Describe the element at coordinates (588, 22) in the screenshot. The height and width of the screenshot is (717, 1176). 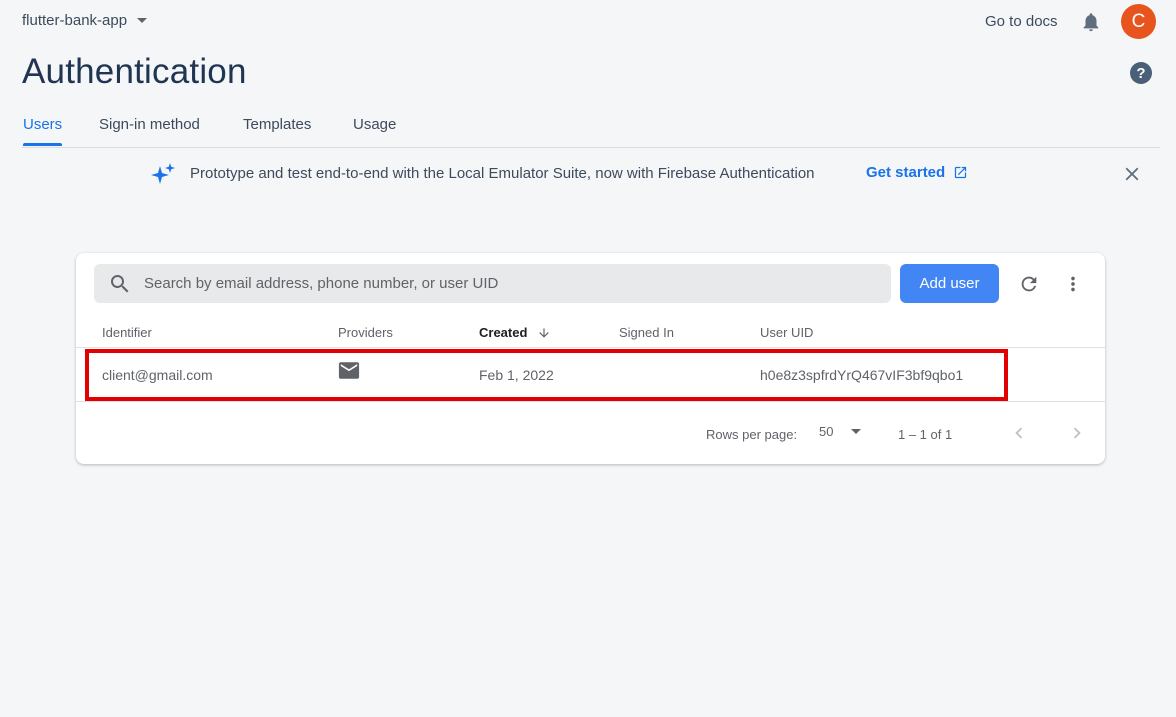
I see `top-bar: flutter-bank-app Go to docs C` at that location.